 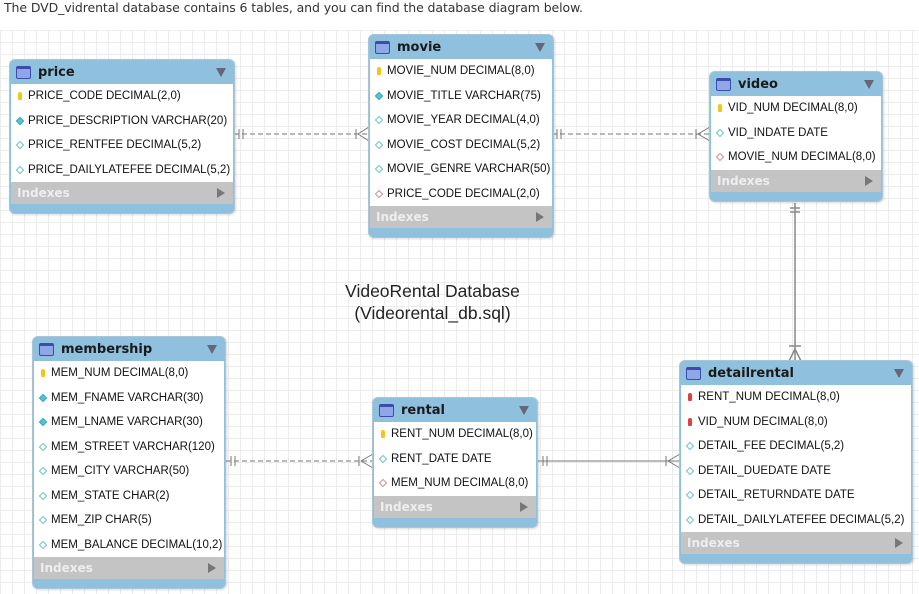 I want to click on column-definition: MEM_FNAME VARCHAR(30), so click(x=127, y=397).